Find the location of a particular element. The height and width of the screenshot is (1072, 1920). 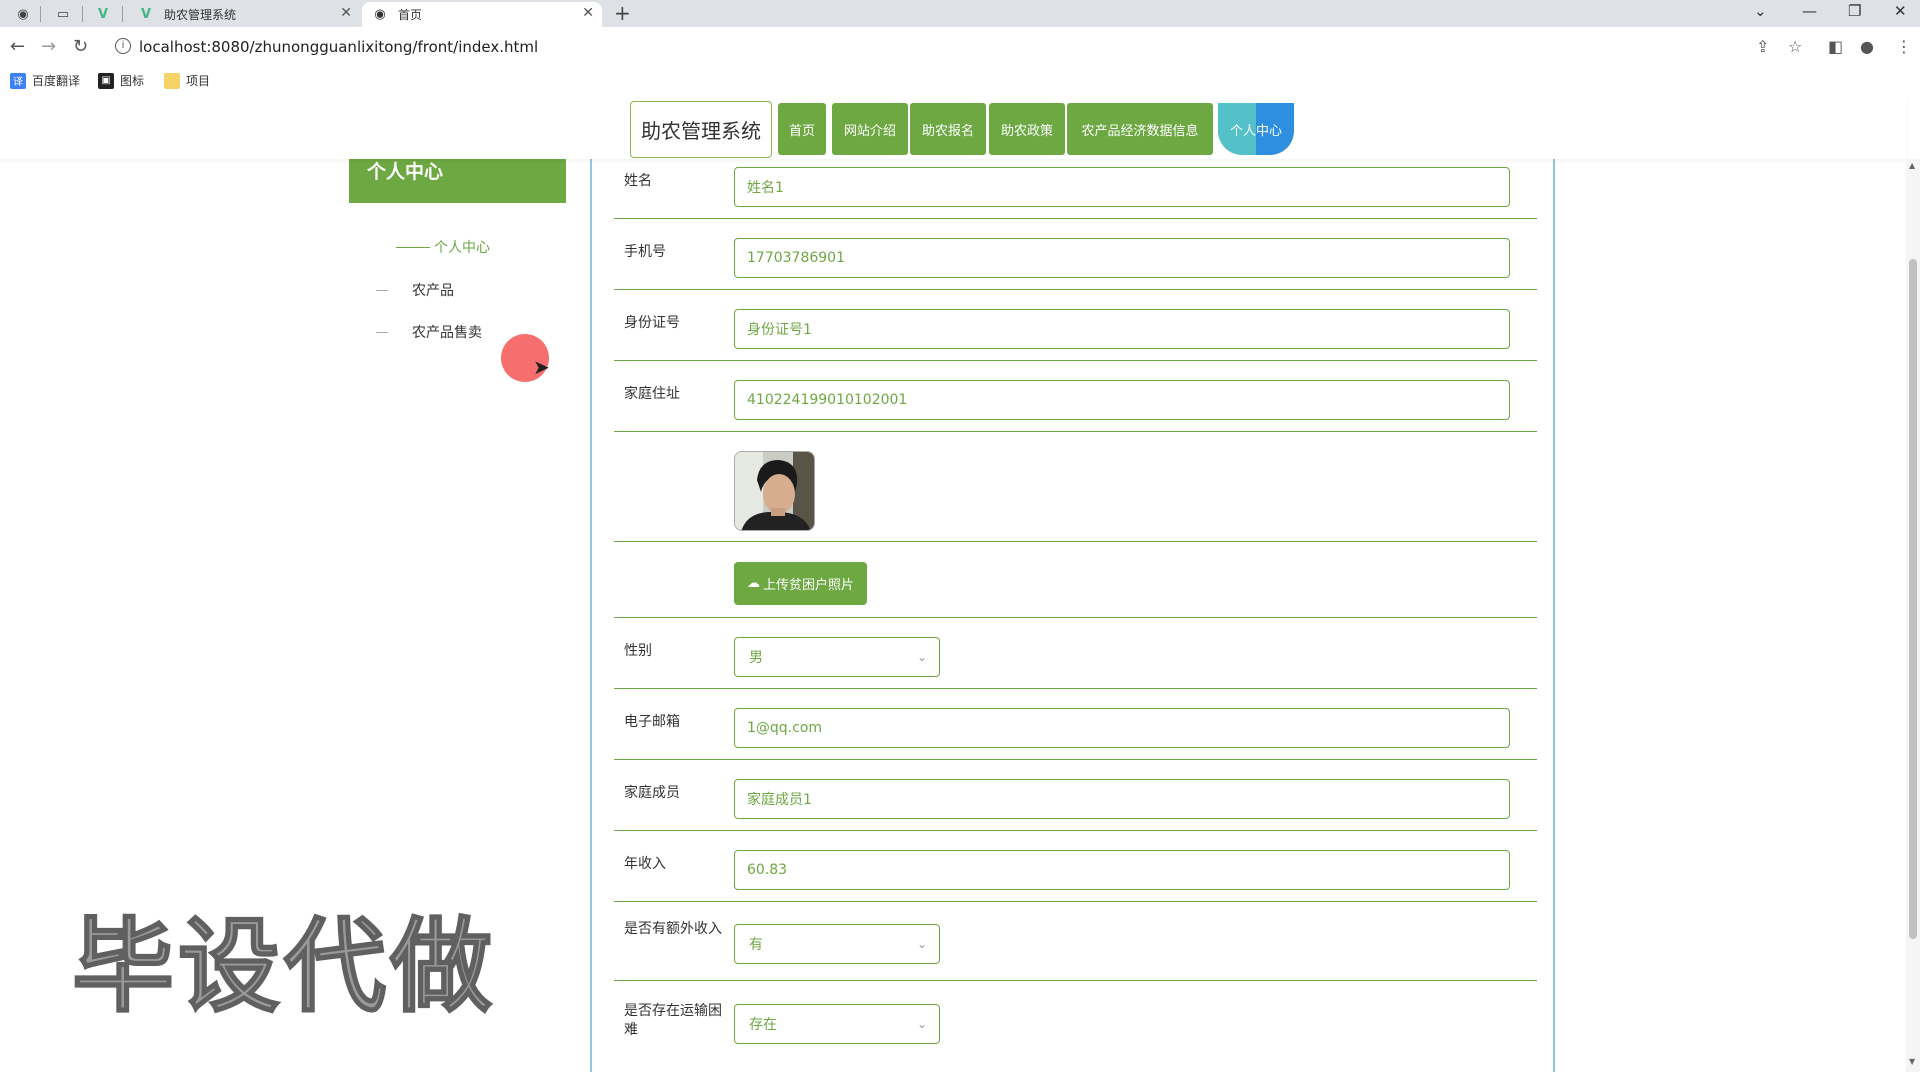

image-icon: ▣ is located at coordinates (106, 80).